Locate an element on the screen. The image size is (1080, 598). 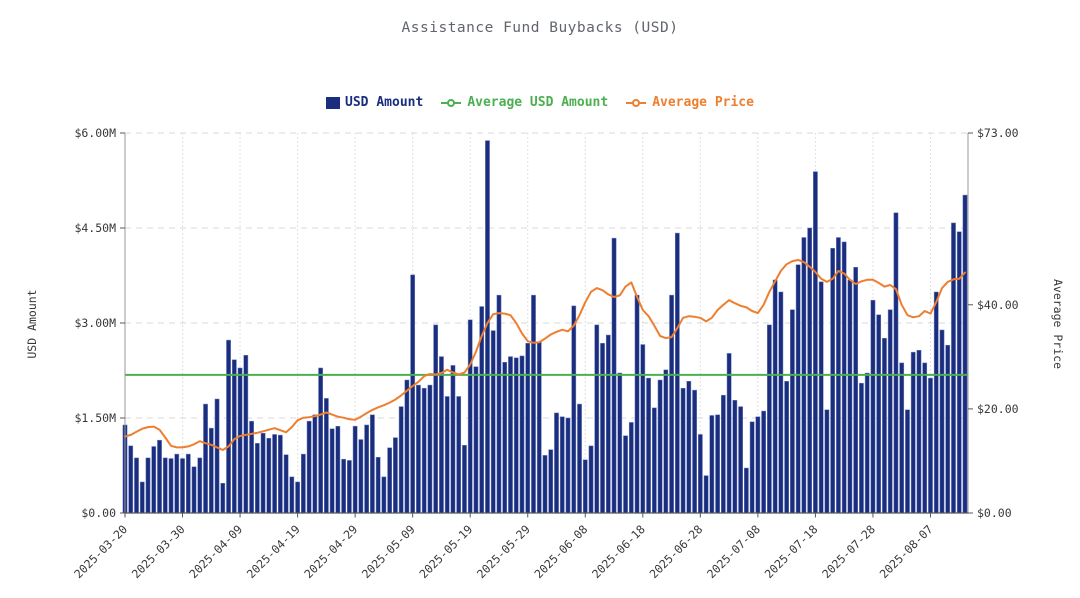
right-axis-tick-label: $40.00 is located at coordinates (998, 305).